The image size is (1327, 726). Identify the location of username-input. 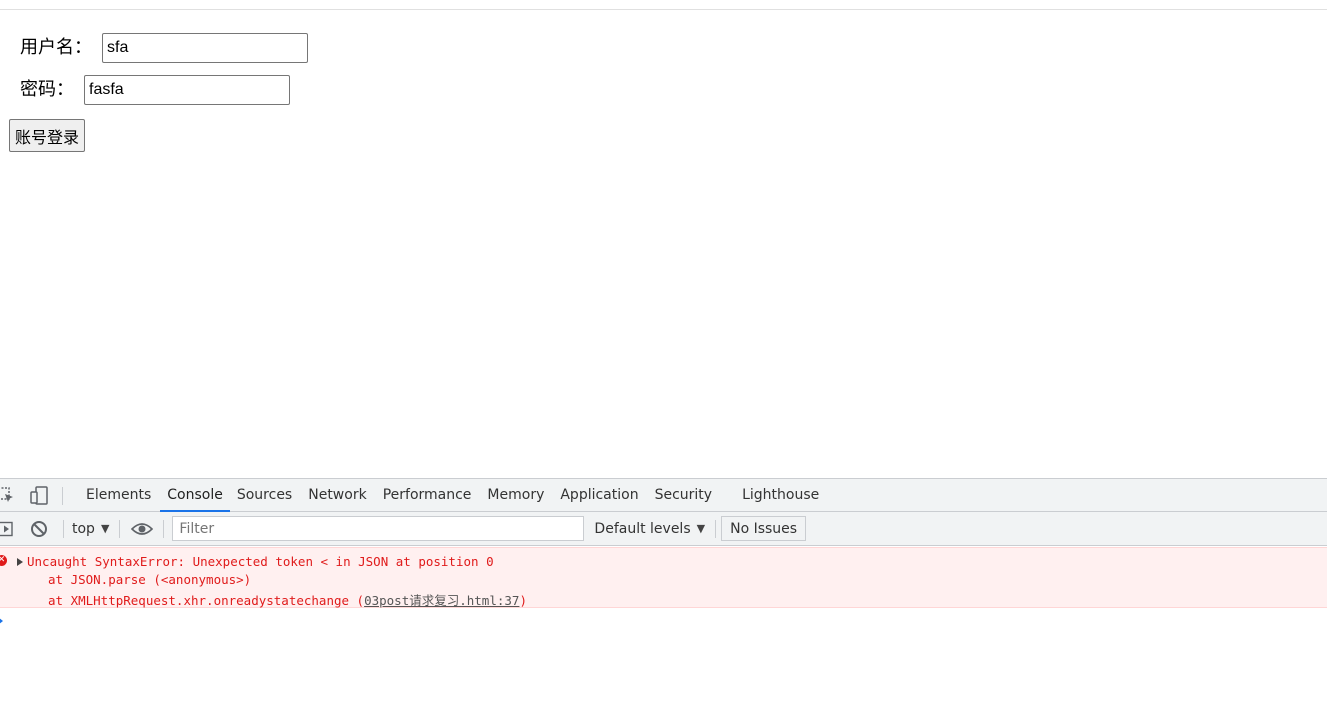
(205, 48).